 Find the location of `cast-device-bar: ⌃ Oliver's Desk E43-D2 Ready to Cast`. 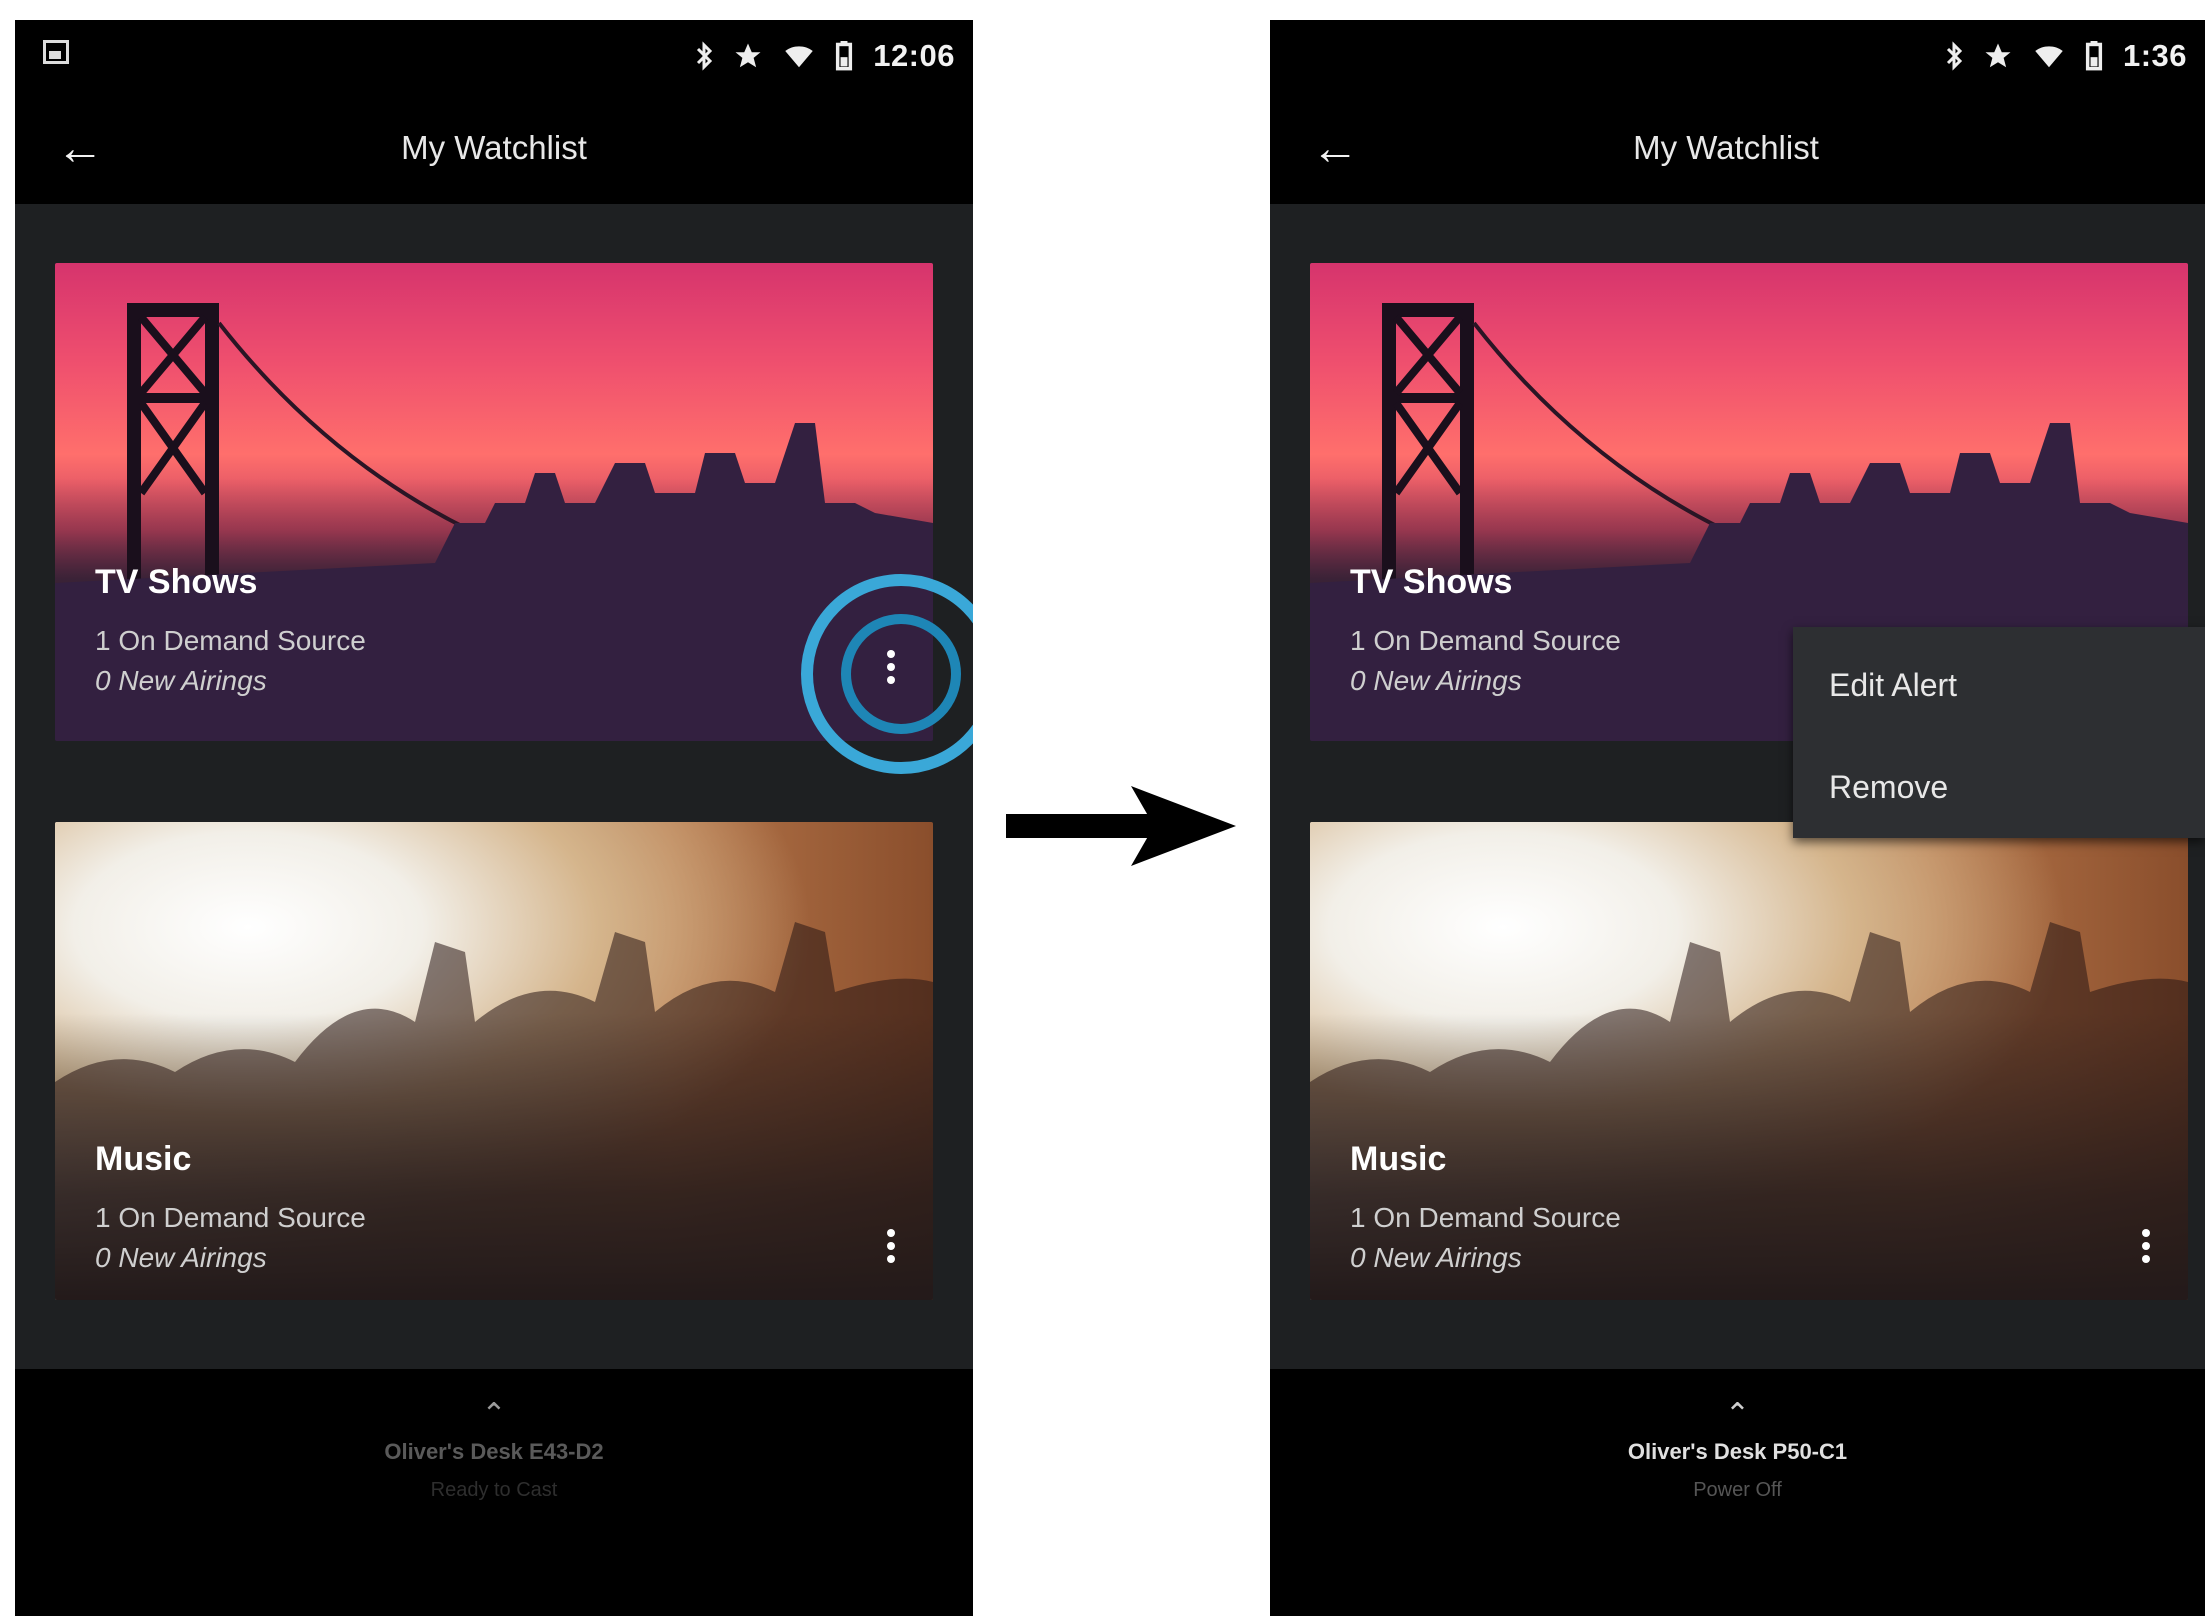

cast-device-bar: ⌃ Oliver's Desk E43-D2 Ready to Cast is located at coordinates (494, 1492).